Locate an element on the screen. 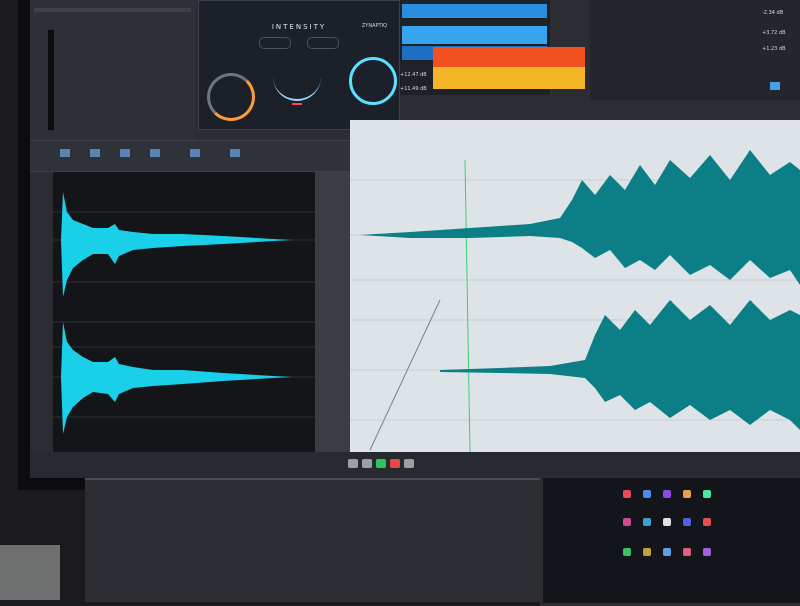 This screenshot has height=606, width=800. play-button is located at coordinates (381, 463).